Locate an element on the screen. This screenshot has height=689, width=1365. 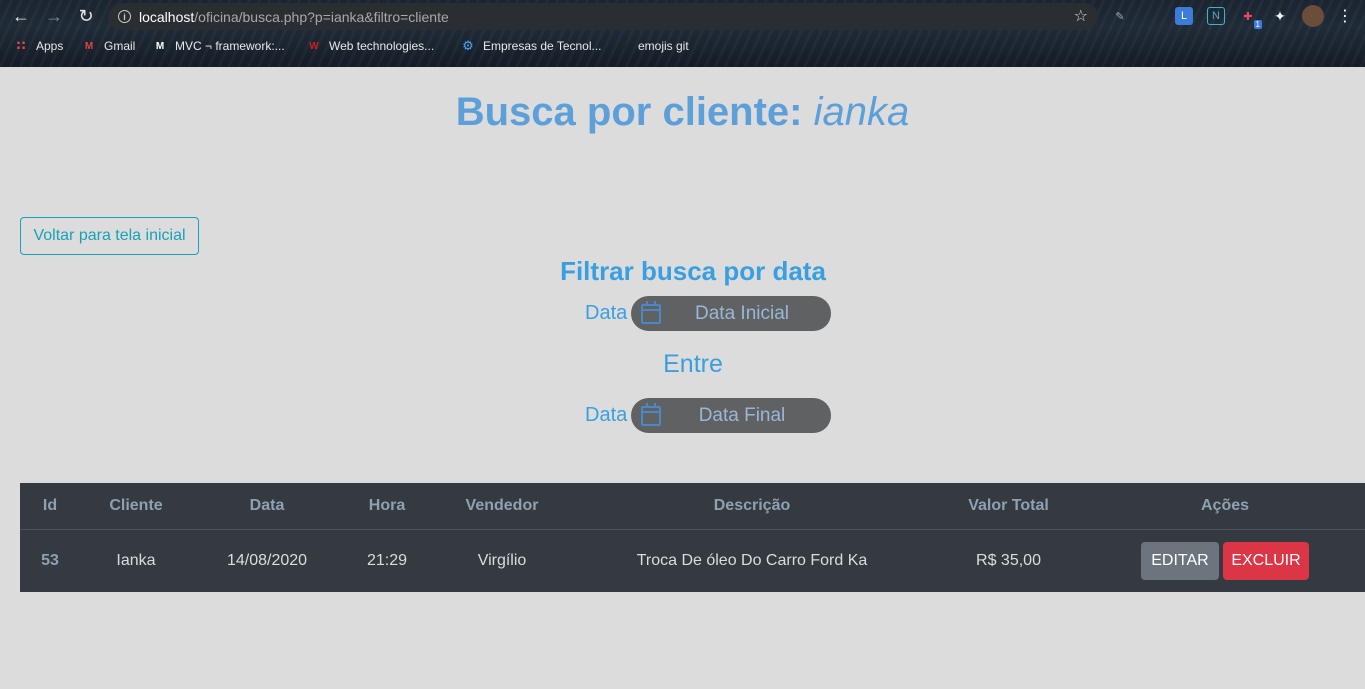
puzzle-icon: ✦ is located at coordinates (1280, 16).